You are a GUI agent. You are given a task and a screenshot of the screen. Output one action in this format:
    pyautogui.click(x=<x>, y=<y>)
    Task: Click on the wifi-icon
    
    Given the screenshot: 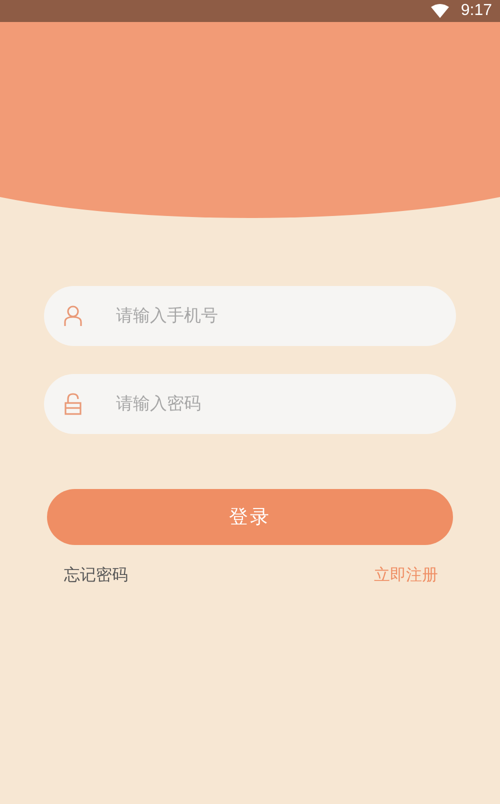 What is the action you would take?
    pyautogui.click(x=439, y=11)
    